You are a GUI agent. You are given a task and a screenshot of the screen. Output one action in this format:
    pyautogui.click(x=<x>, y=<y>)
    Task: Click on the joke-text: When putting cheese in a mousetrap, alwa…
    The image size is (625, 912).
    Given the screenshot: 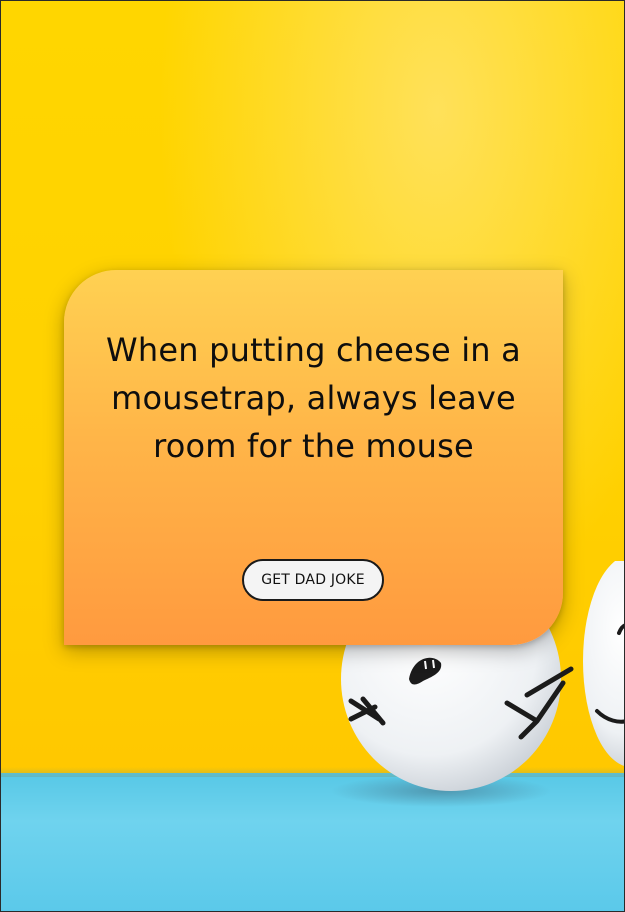 What is the action you would take?
    pyautogui.click(x=313, y=398)
    